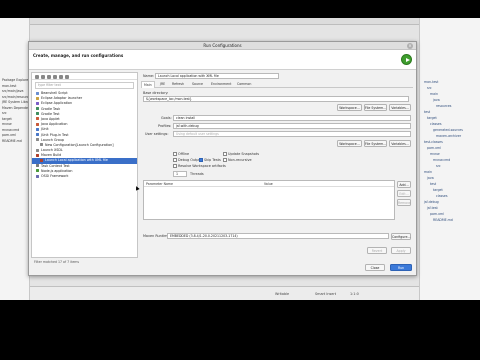  Describe the element at coordinates (175, 160) in the screenshot. I see `debug-output-checkbox` at that location.